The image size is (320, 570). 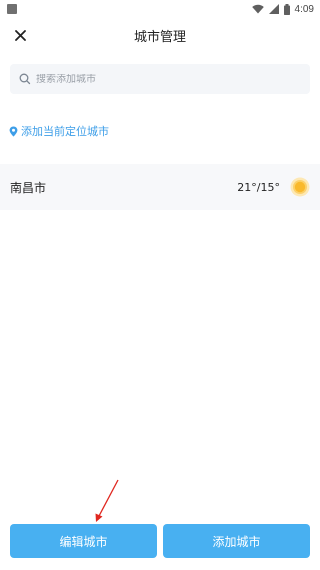 I want to click on bottom-action-bar: 编辑城市 添加城市, so click(x=160, y=541).